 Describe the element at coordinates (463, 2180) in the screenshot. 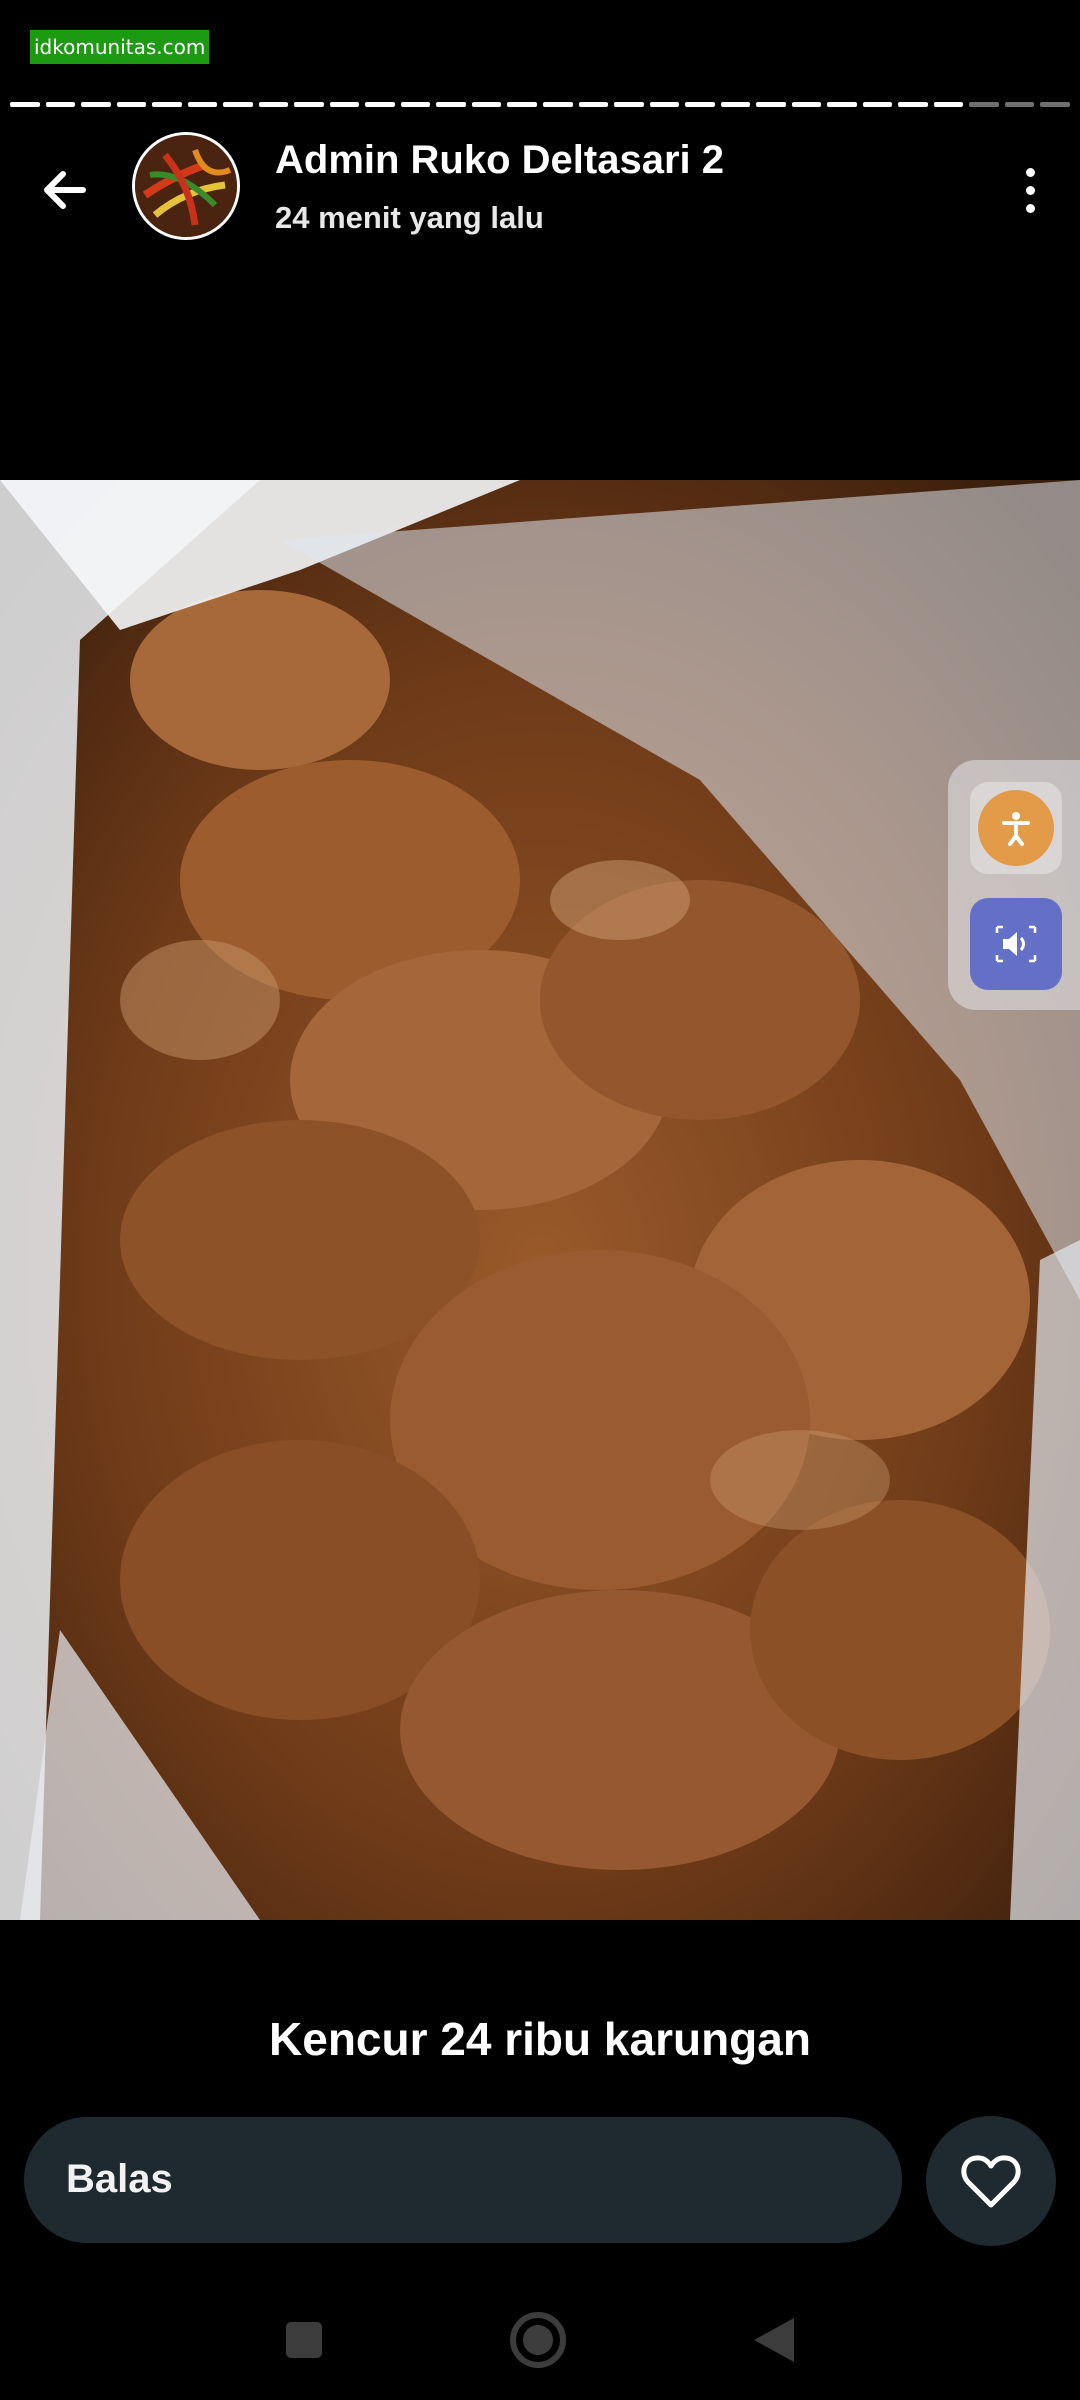

I see `reply-input: Balas` at that location.